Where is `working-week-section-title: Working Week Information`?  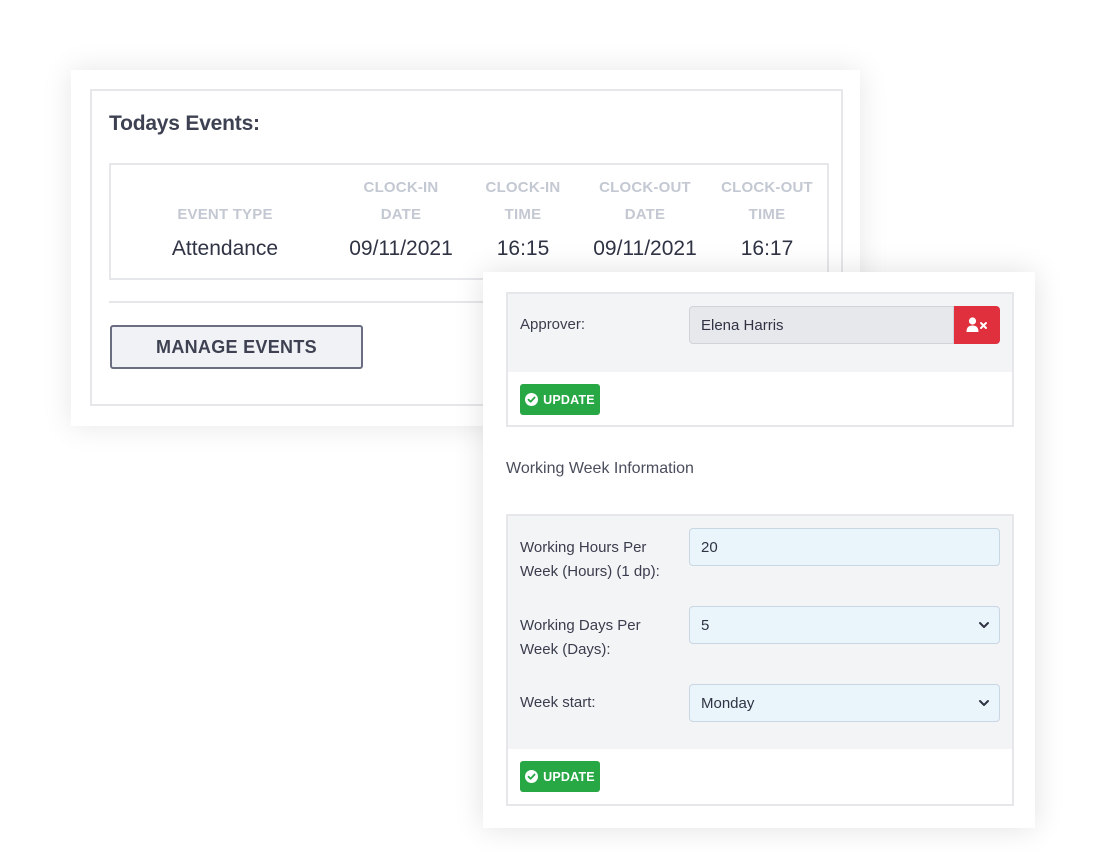
working-week-section-title: Working Week Information is located at coordinates (600, 468).